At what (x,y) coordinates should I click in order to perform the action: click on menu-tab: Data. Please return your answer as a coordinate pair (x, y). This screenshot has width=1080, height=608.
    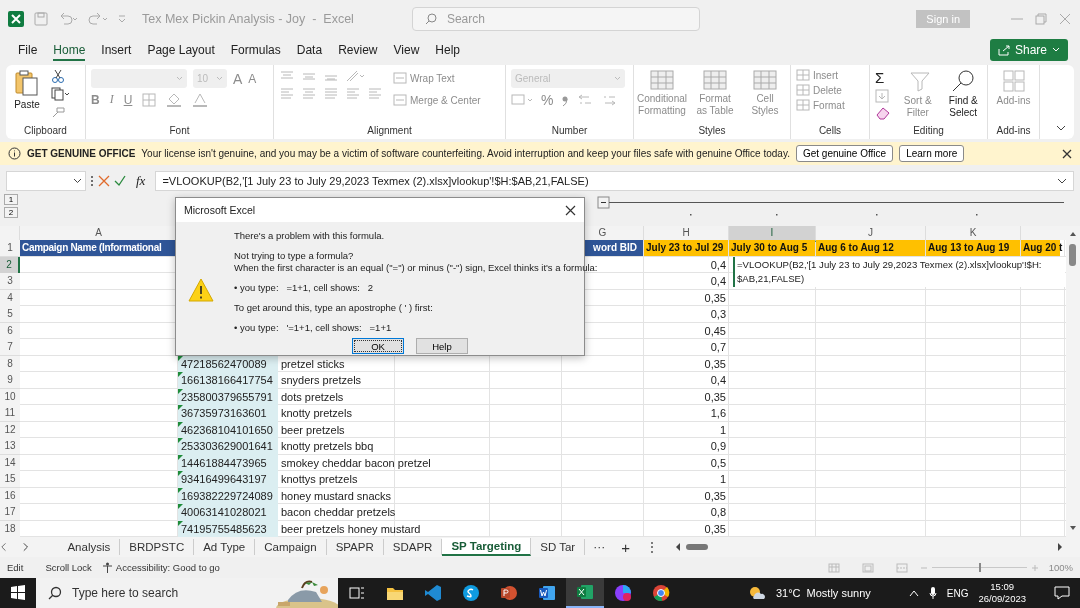
    Looking at the image, I should click on (309, 50).